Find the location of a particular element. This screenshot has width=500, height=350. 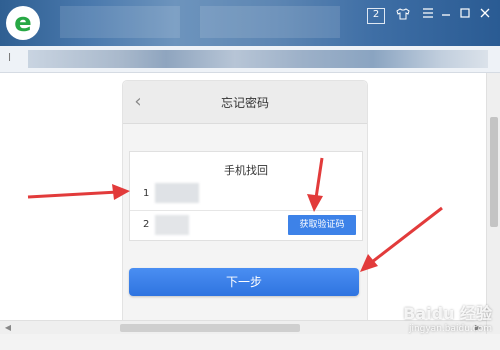

get-code-button: 获取验证码 is located at coordinates (322, 225).